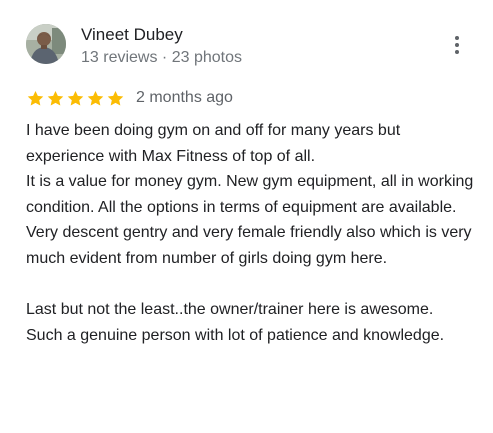 This screenshot has height=433, width=493. I want to click on star-rating, so click(75, 98).